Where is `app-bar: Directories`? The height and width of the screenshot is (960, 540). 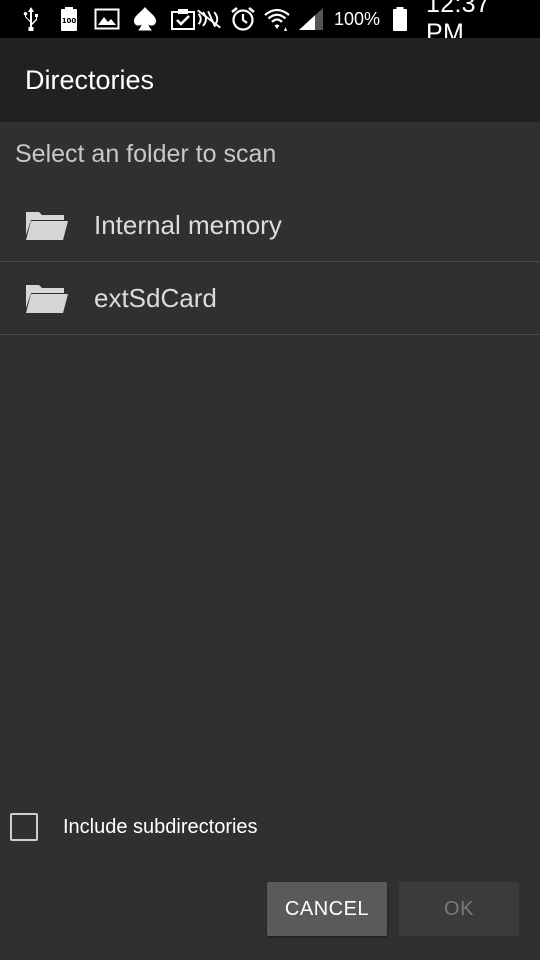
app-bar: Directories is located at coordinates (270, 80).